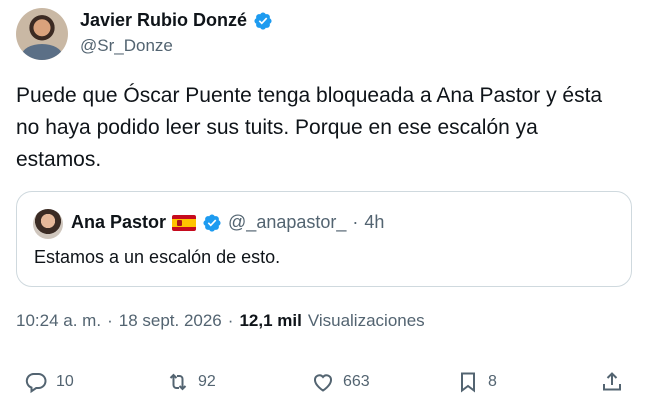 The width and height of the screenshot is (646, 416). Describe the element at coordinates (36, 383) in the screenshot. I see `reply-icon` at that location.